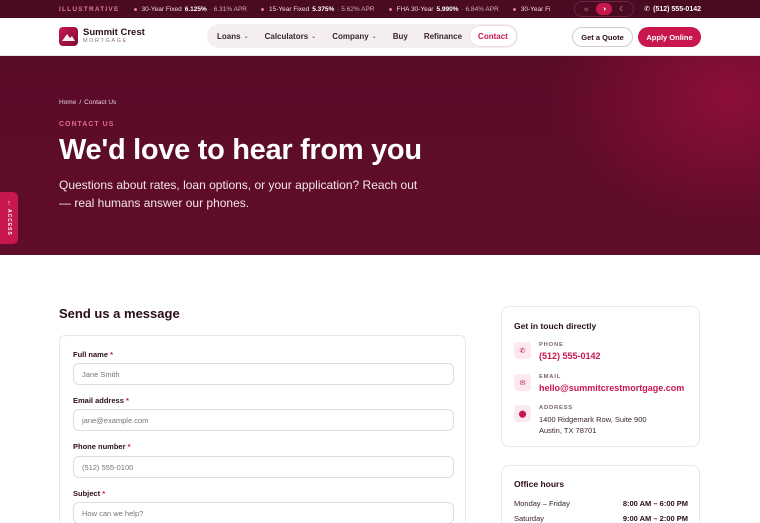  I want to click on nav-calculators: Calculators ⌄, so click(291, 36).